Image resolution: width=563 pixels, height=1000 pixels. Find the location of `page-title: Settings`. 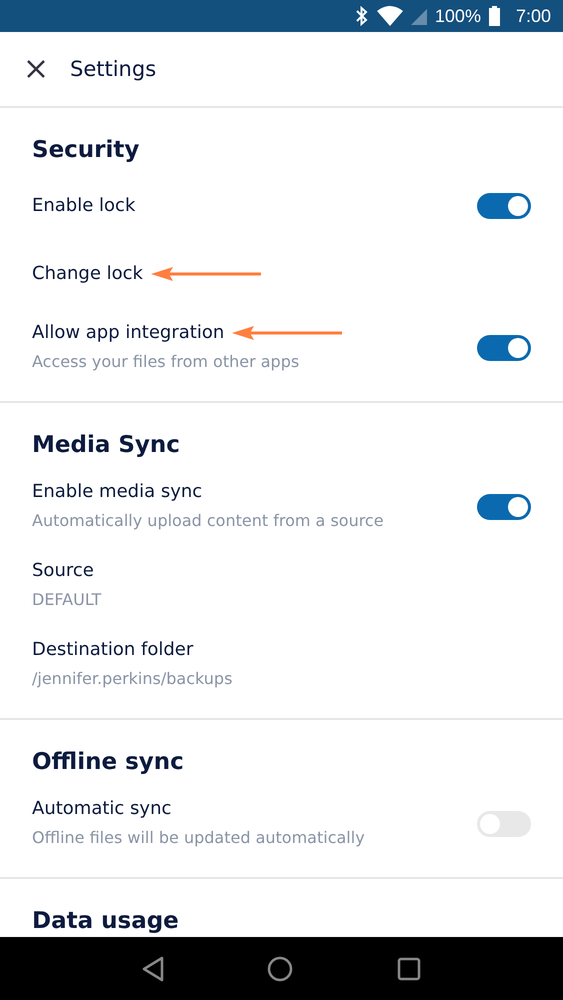

page-title: Settings is located at coordinates (113, 69).